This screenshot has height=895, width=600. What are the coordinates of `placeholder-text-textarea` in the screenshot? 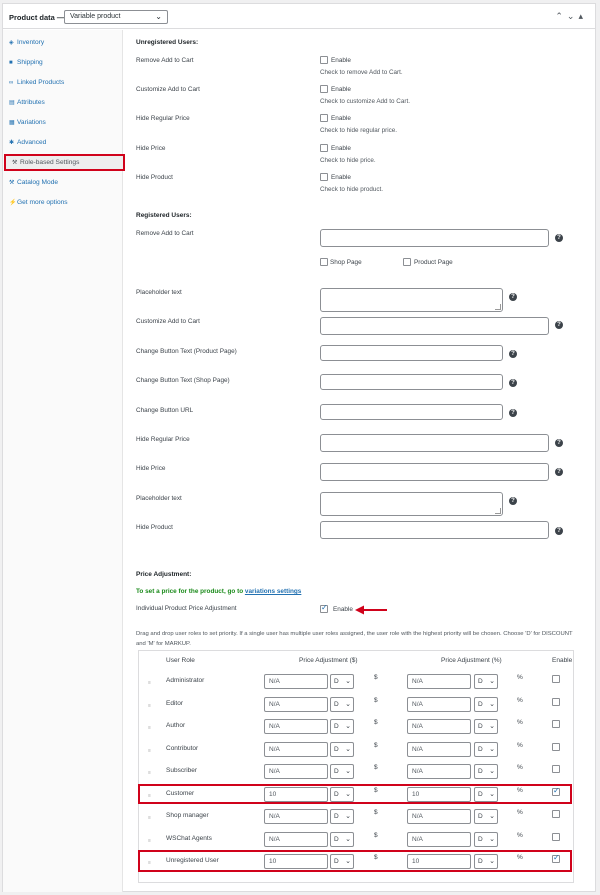 It's located at (411, 300).